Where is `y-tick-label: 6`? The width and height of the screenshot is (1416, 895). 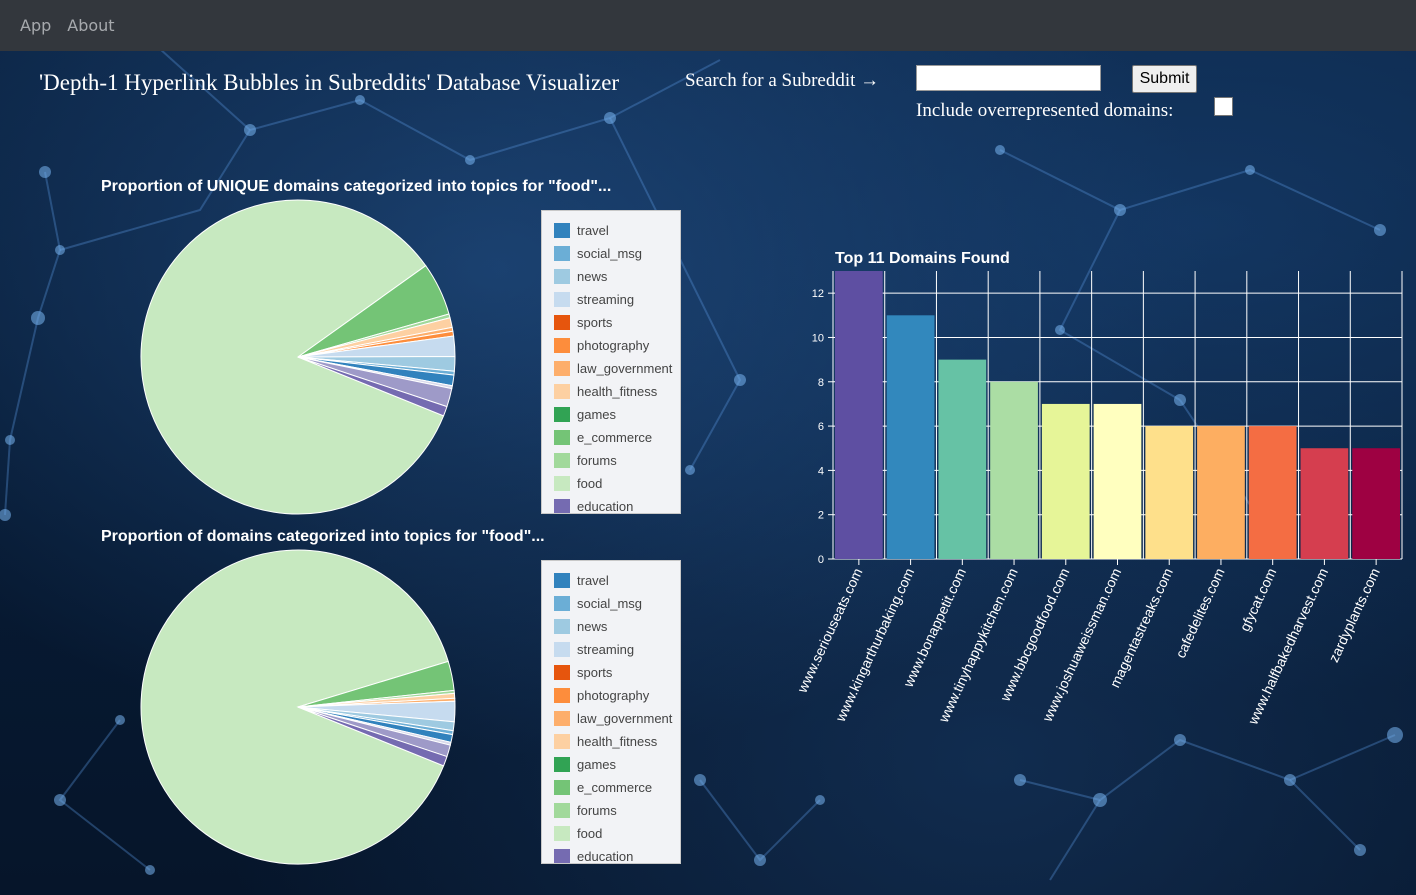 y-tick-label: 6 is located at coordinates (821, 427).